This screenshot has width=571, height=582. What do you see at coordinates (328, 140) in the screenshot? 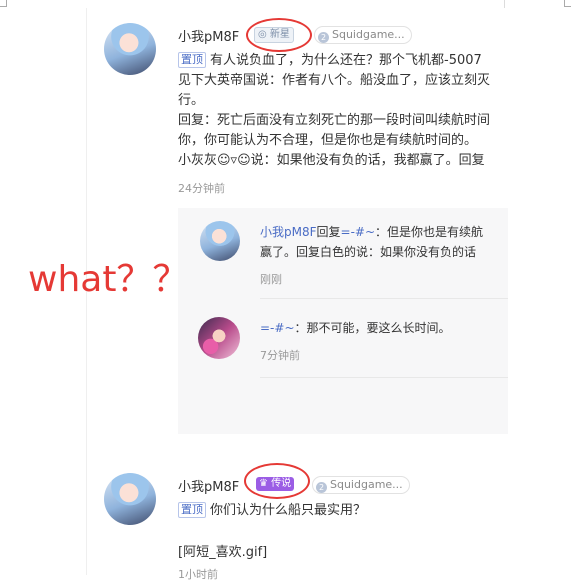
I see `comment-line: 你，你可能认为不合理，但是你也是有续航时间的。` at bounding box center [328, 140].